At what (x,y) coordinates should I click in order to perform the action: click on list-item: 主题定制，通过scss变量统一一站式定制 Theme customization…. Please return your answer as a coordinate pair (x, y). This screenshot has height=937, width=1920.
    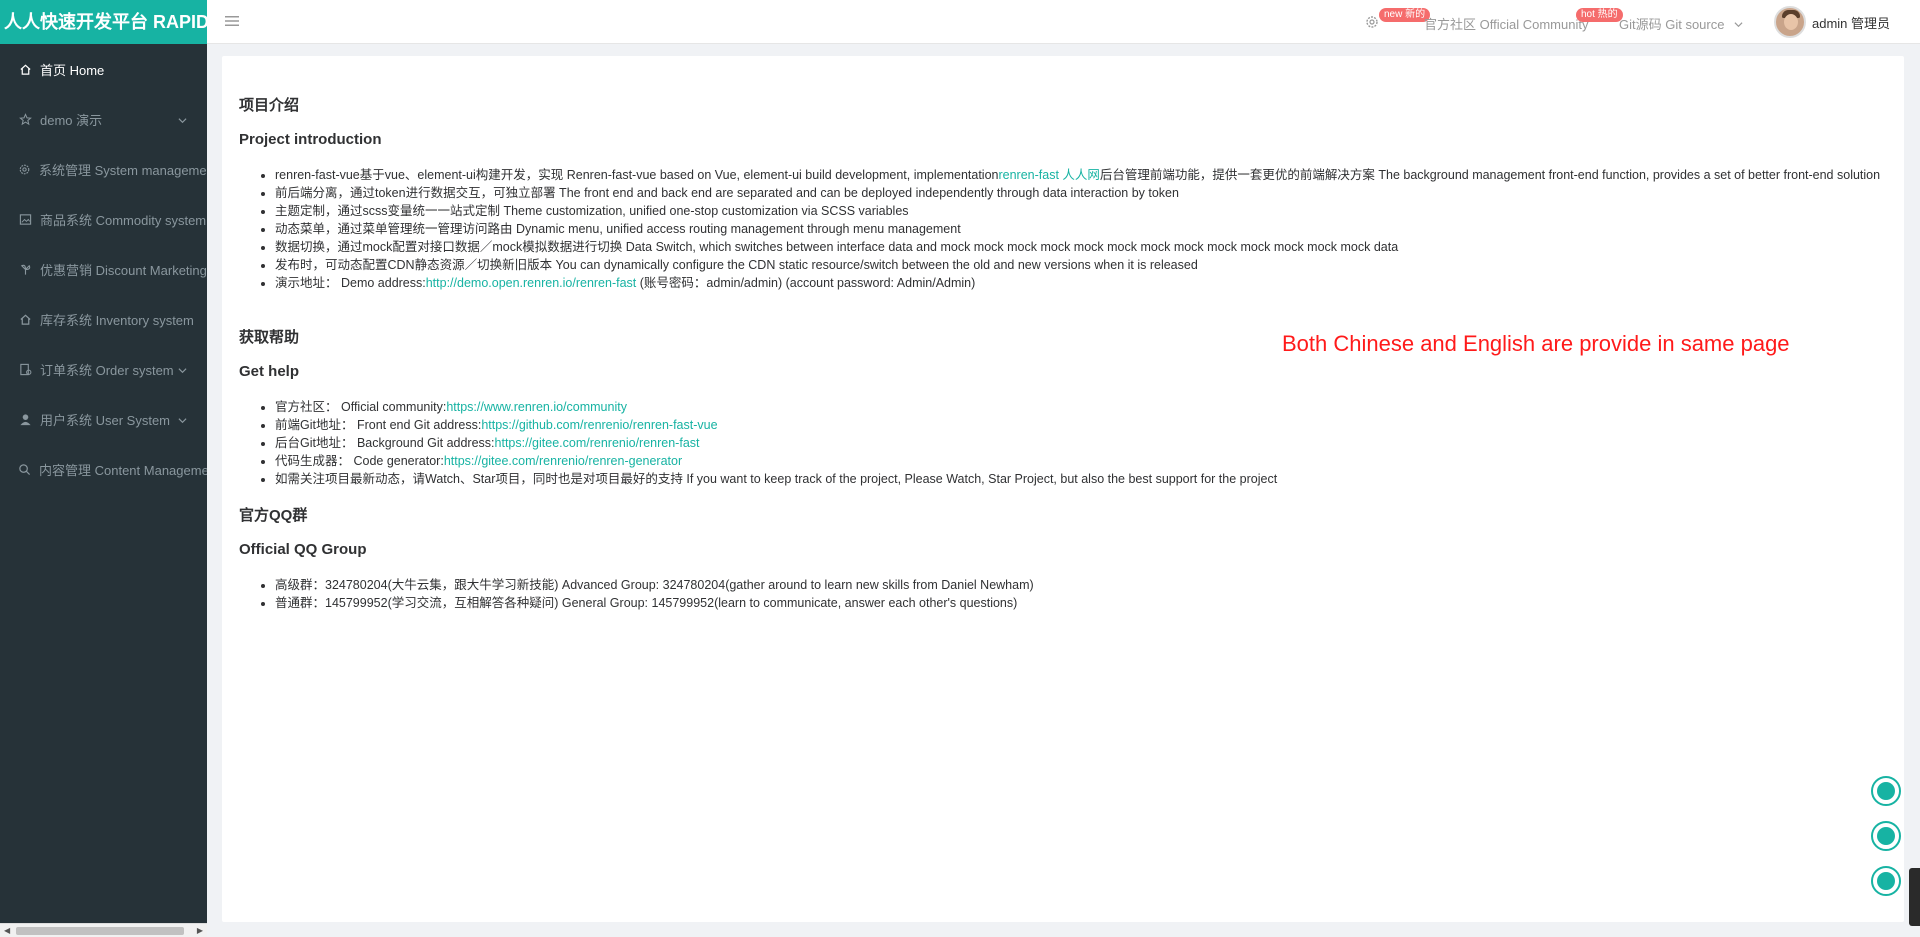
    Looking at the image, I should click on (1080, 211).